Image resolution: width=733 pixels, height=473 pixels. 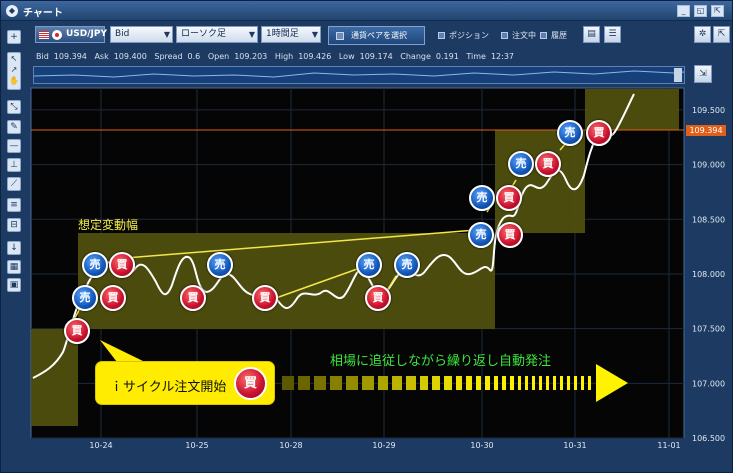 What do you see at coordinates (574, 445) in the screenshot?
I see `x-tick-label: 10-31` at bounding box center [574, 445].